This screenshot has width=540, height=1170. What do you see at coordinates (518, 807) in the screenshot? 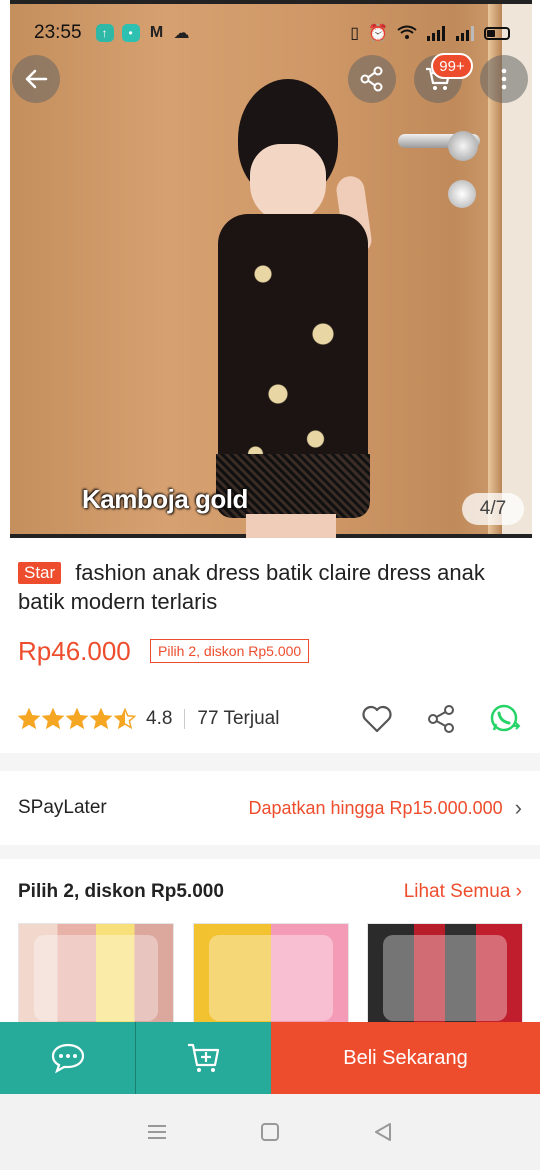
I see `chevron-right-icon: ›` at bounding box center [518, 807].